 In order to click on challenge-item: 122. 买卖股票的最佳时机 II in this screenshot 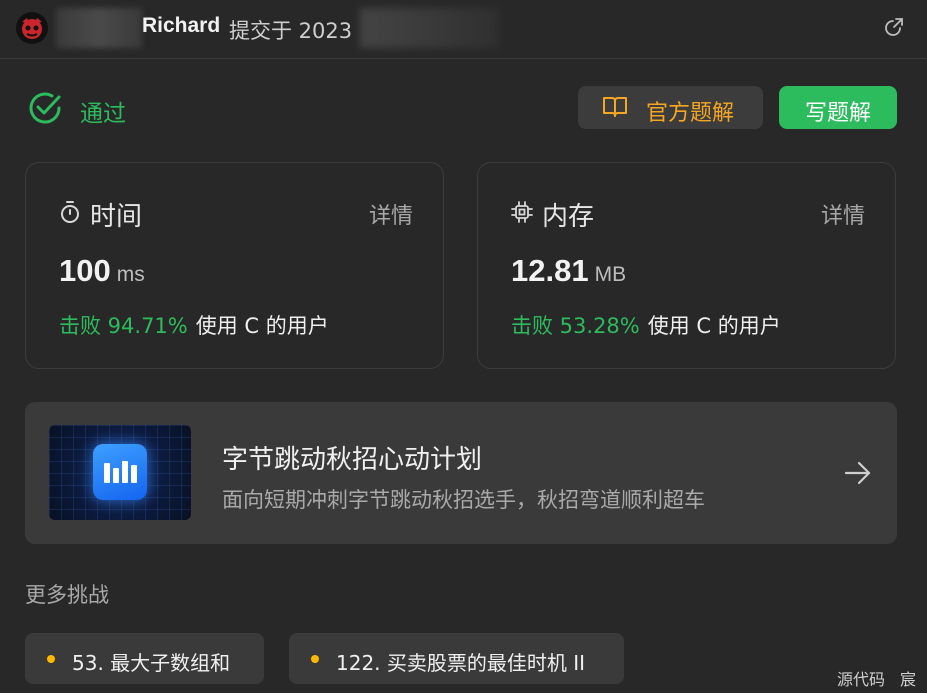, I will do `click(456, 658)`.